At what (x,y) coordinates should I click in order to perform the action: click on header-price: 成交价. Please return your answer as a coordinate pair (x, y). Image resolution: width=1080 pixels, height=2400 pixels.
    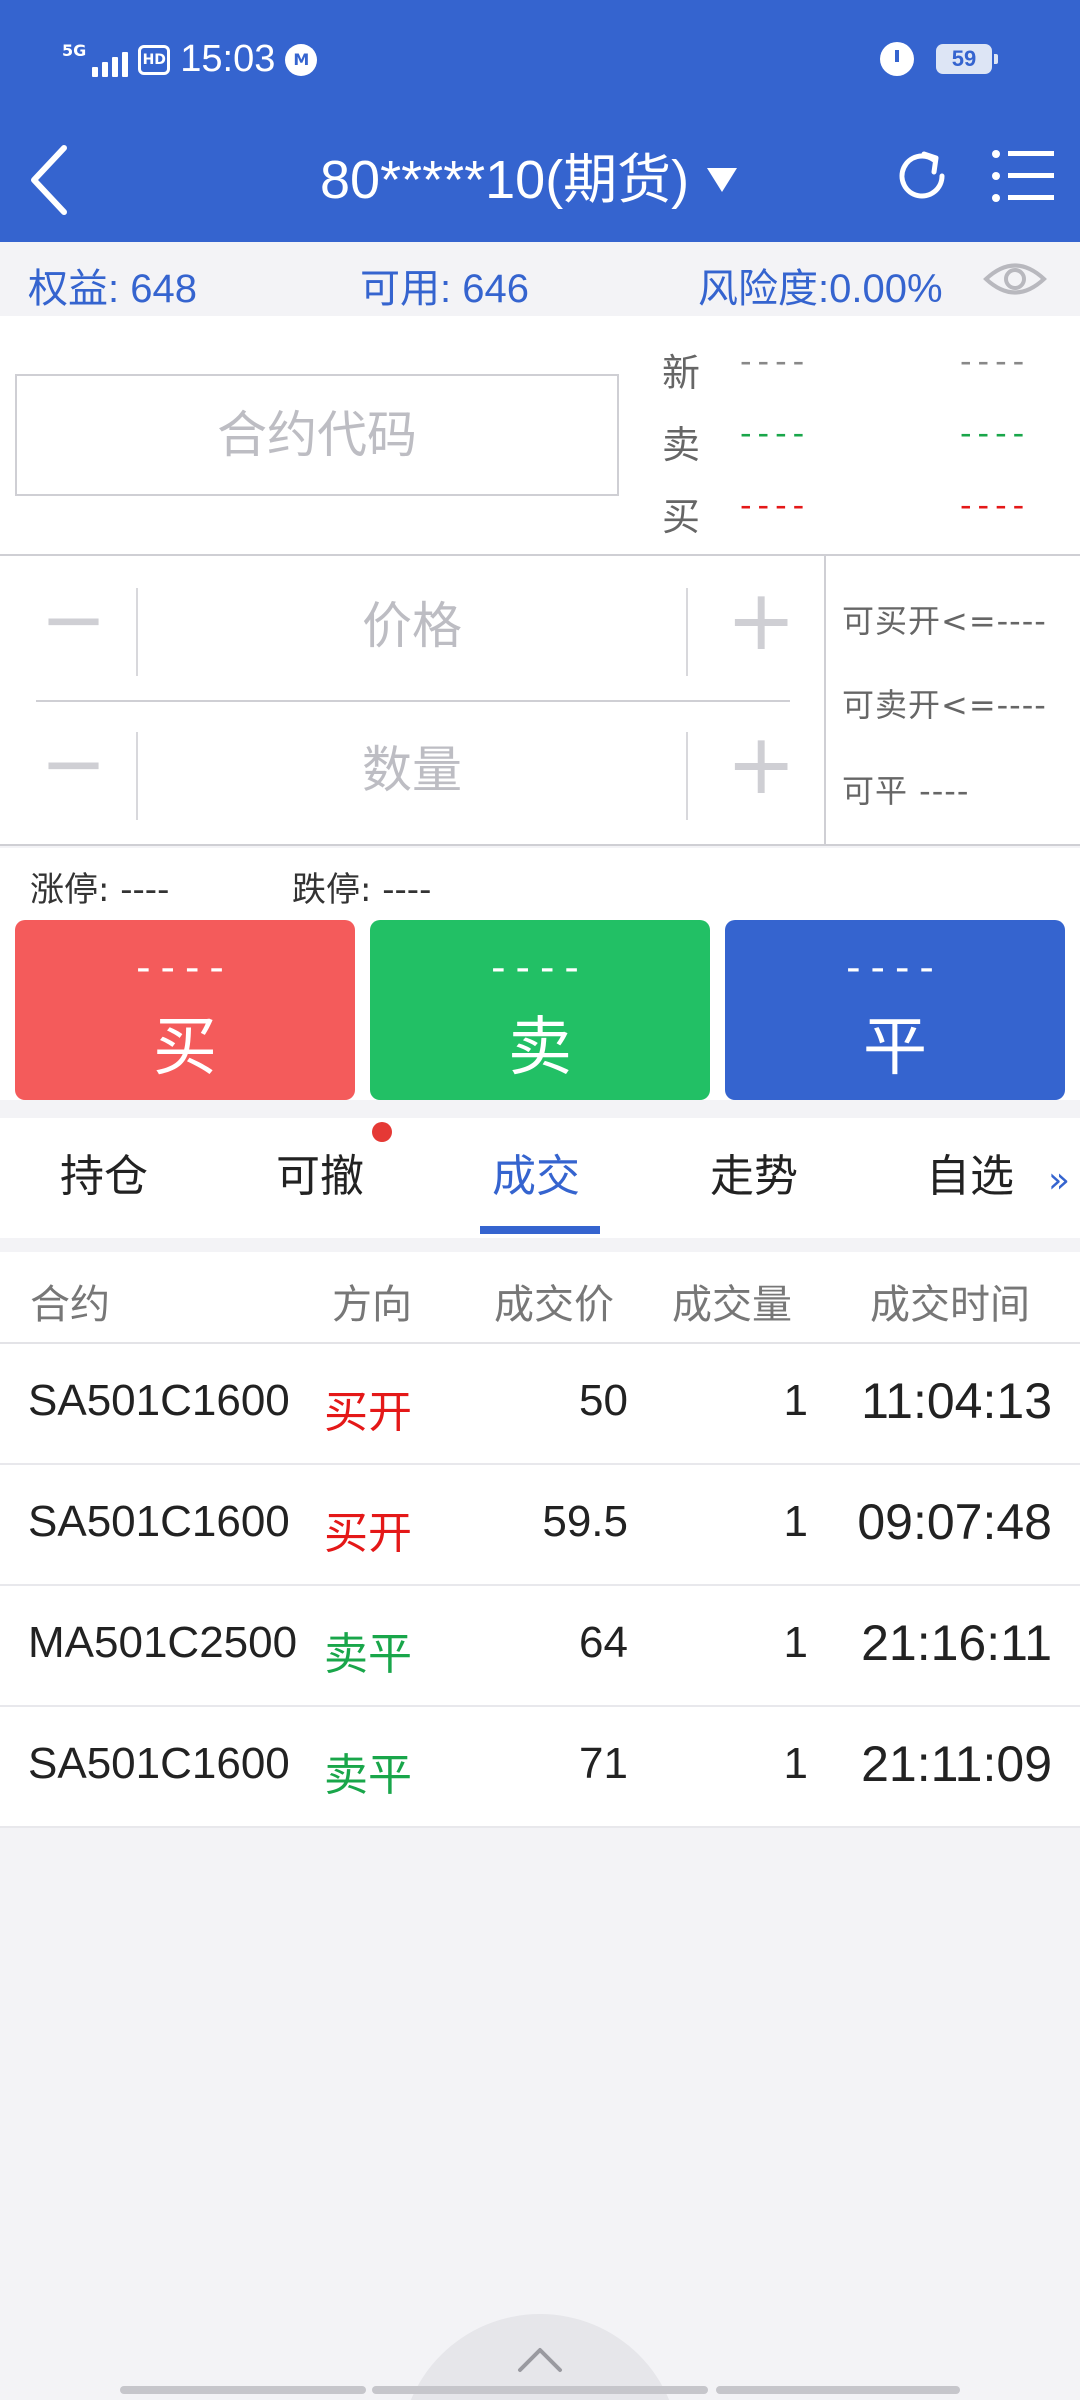
    Looking at the image, I should click on (554, 1305).